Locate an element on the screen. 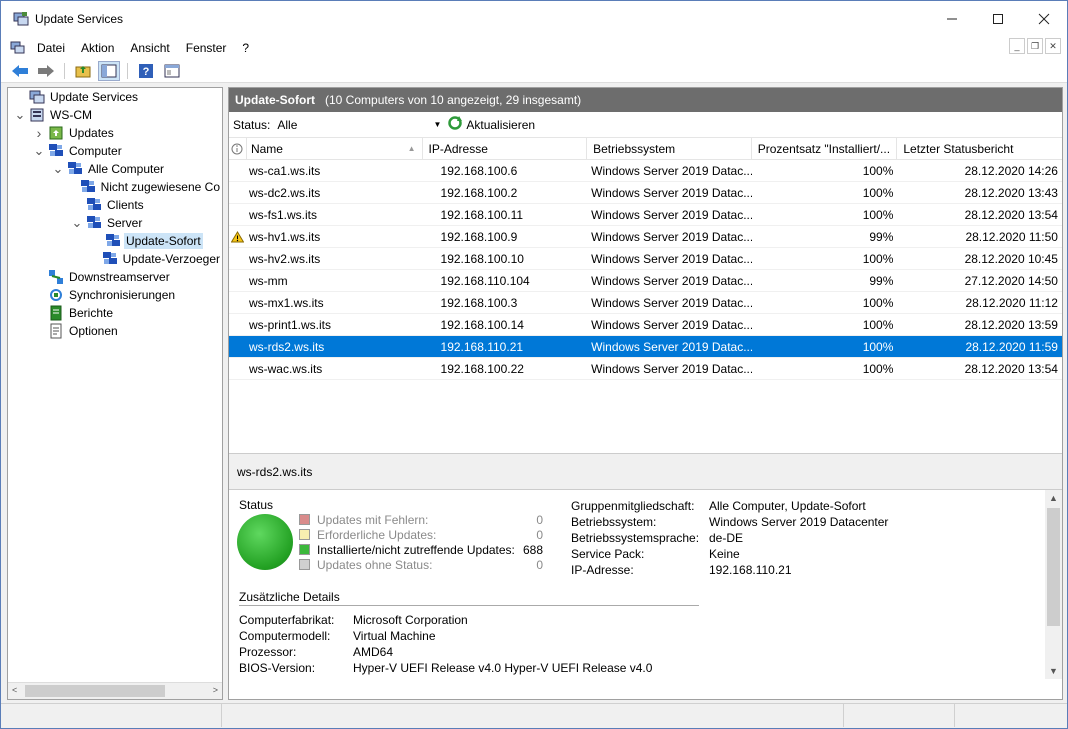 The height and width of the screenshot is (729, 1068). column-header-name: Name ▲ is located at coordinates (335, 148).